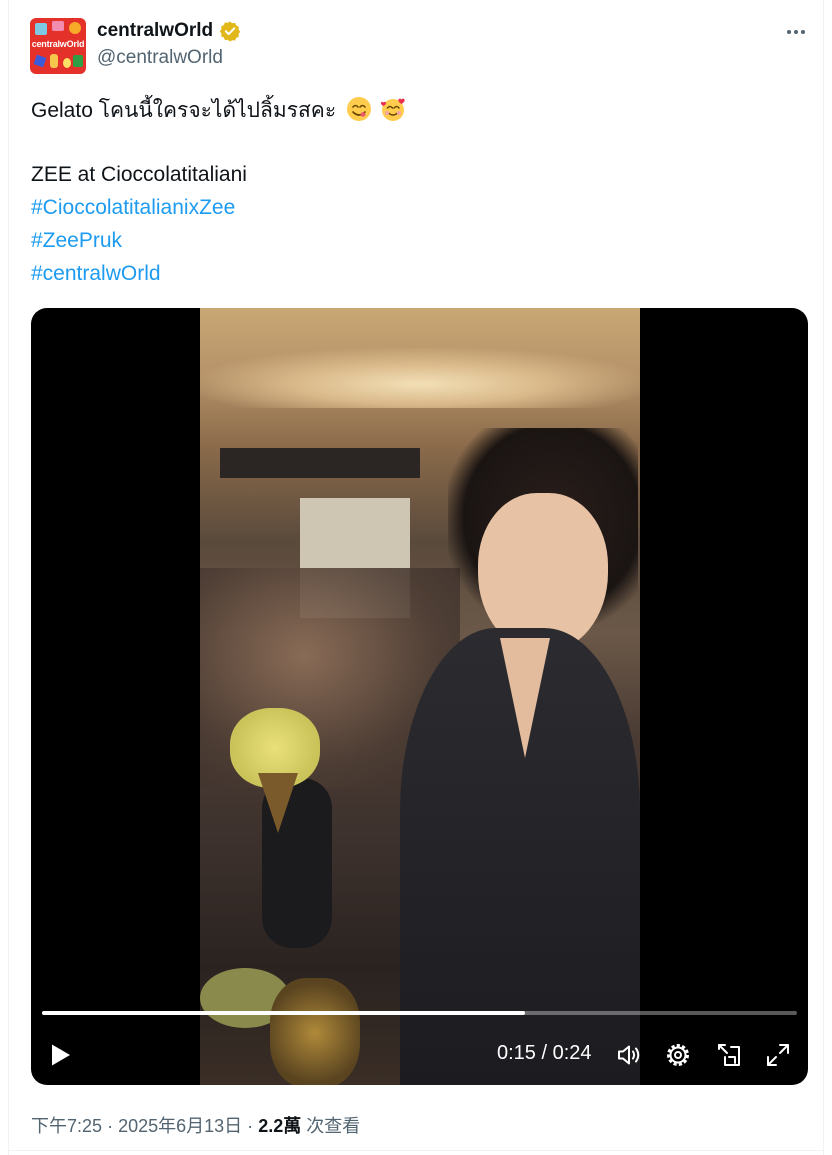 The width and height of the screenshot is (832, 1155). What do you see at coordinates (516, 1053) in the screenshot?
I see `current-time: 0:15` at bounding box center [516, 1053].